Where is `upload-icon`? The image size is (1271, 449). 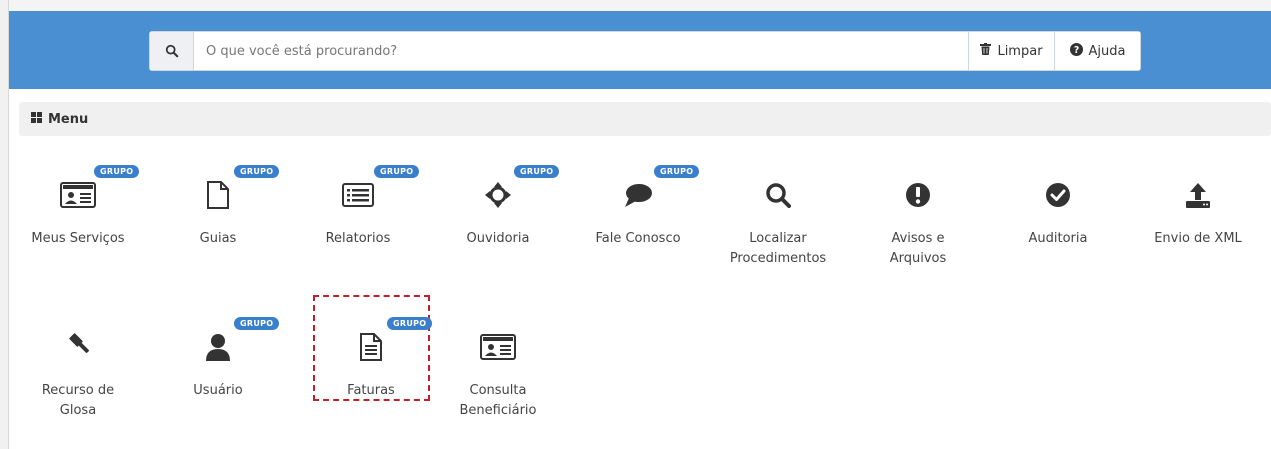
upload-icon is located at coordinates (1198, 197).